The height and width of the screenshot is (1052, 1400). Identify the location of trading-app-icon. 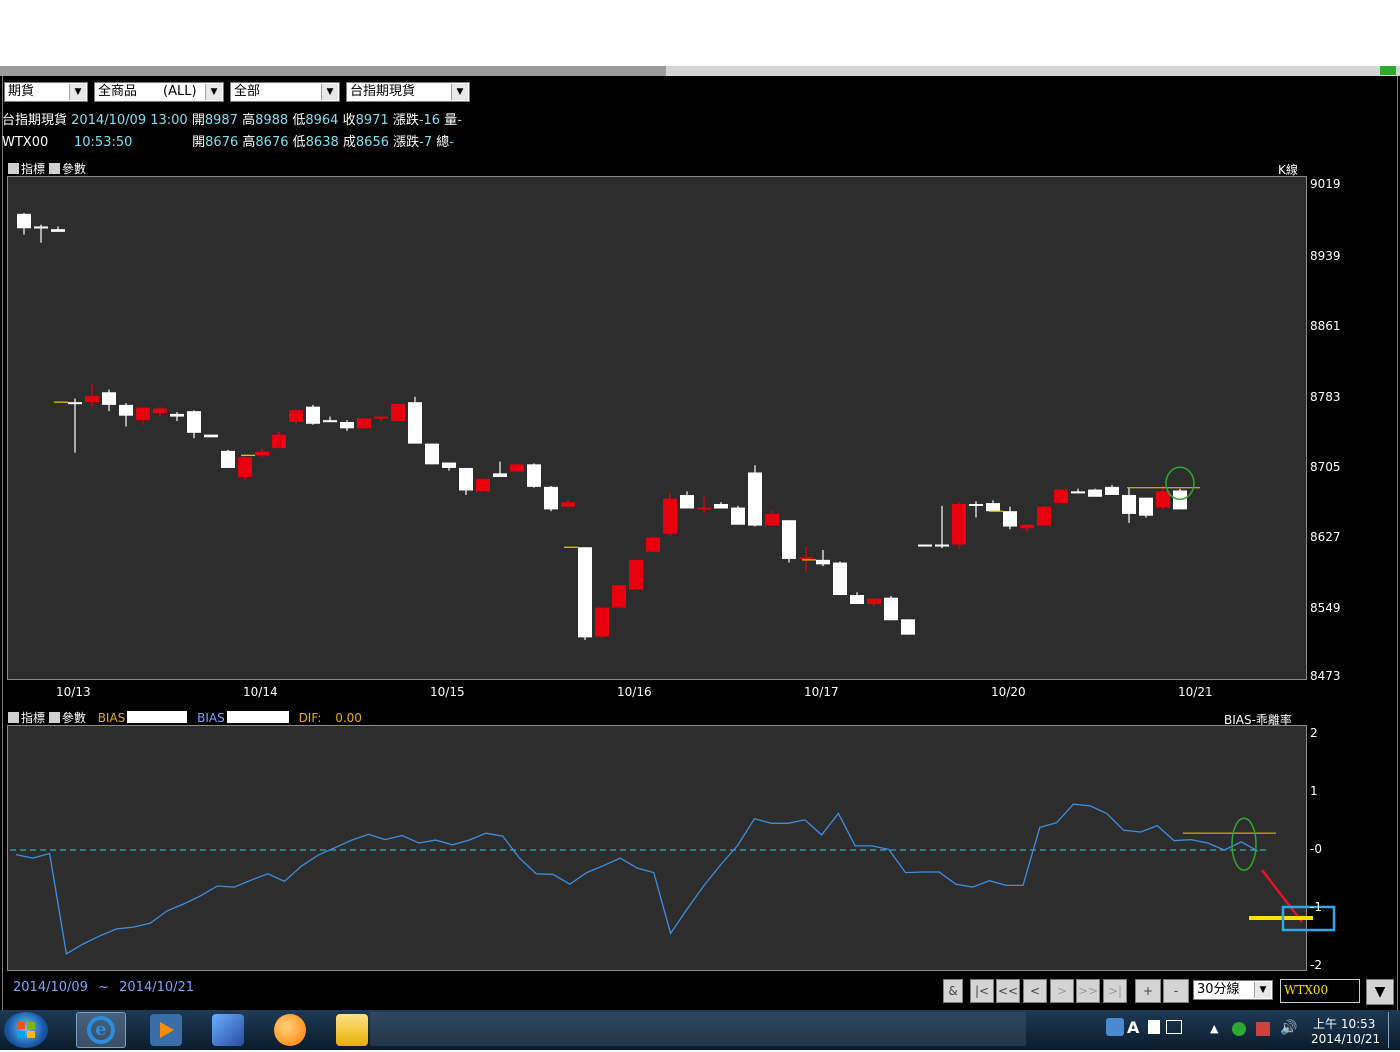
(228, 1030).